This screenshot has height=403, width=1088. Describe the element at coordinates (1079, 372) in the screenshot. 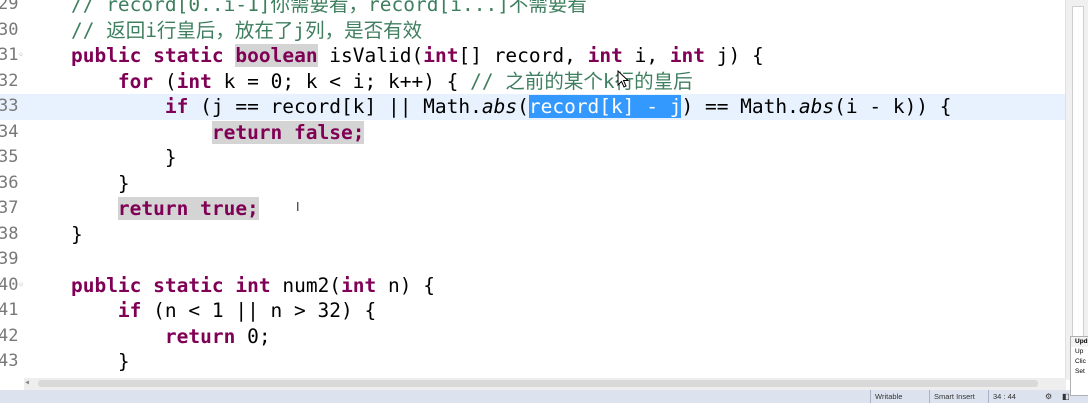

I see `popup-text-3: Set` at that location.